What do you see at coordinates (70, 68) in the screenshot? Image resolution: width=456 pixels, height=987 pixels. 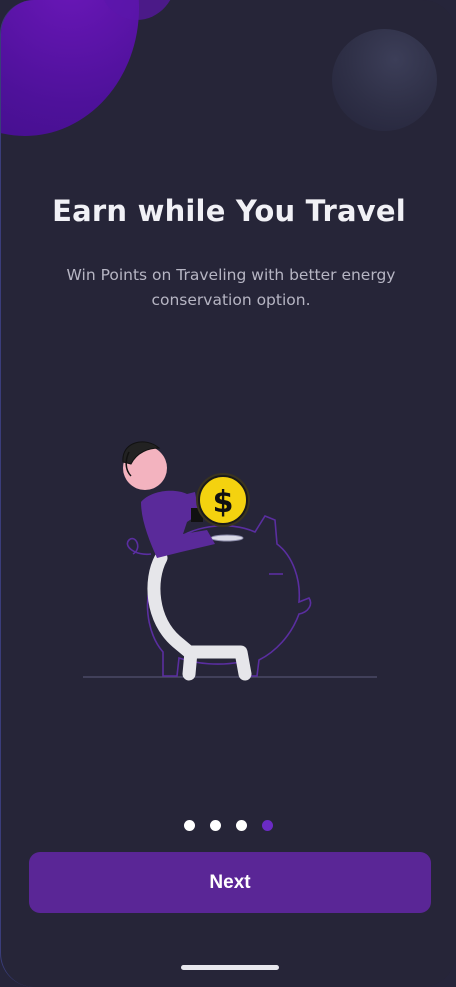 I see `decorative-blob-top-left` at bounding box center [70, 68].